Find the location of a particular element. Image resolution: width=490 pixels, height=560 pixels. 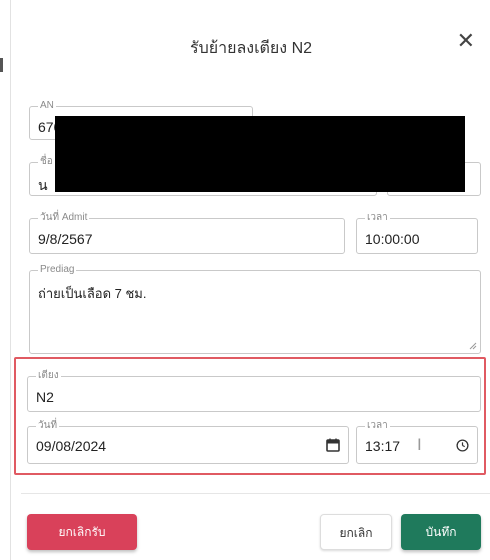

name-label: ชื่อ is located at coordinates (46, 162).